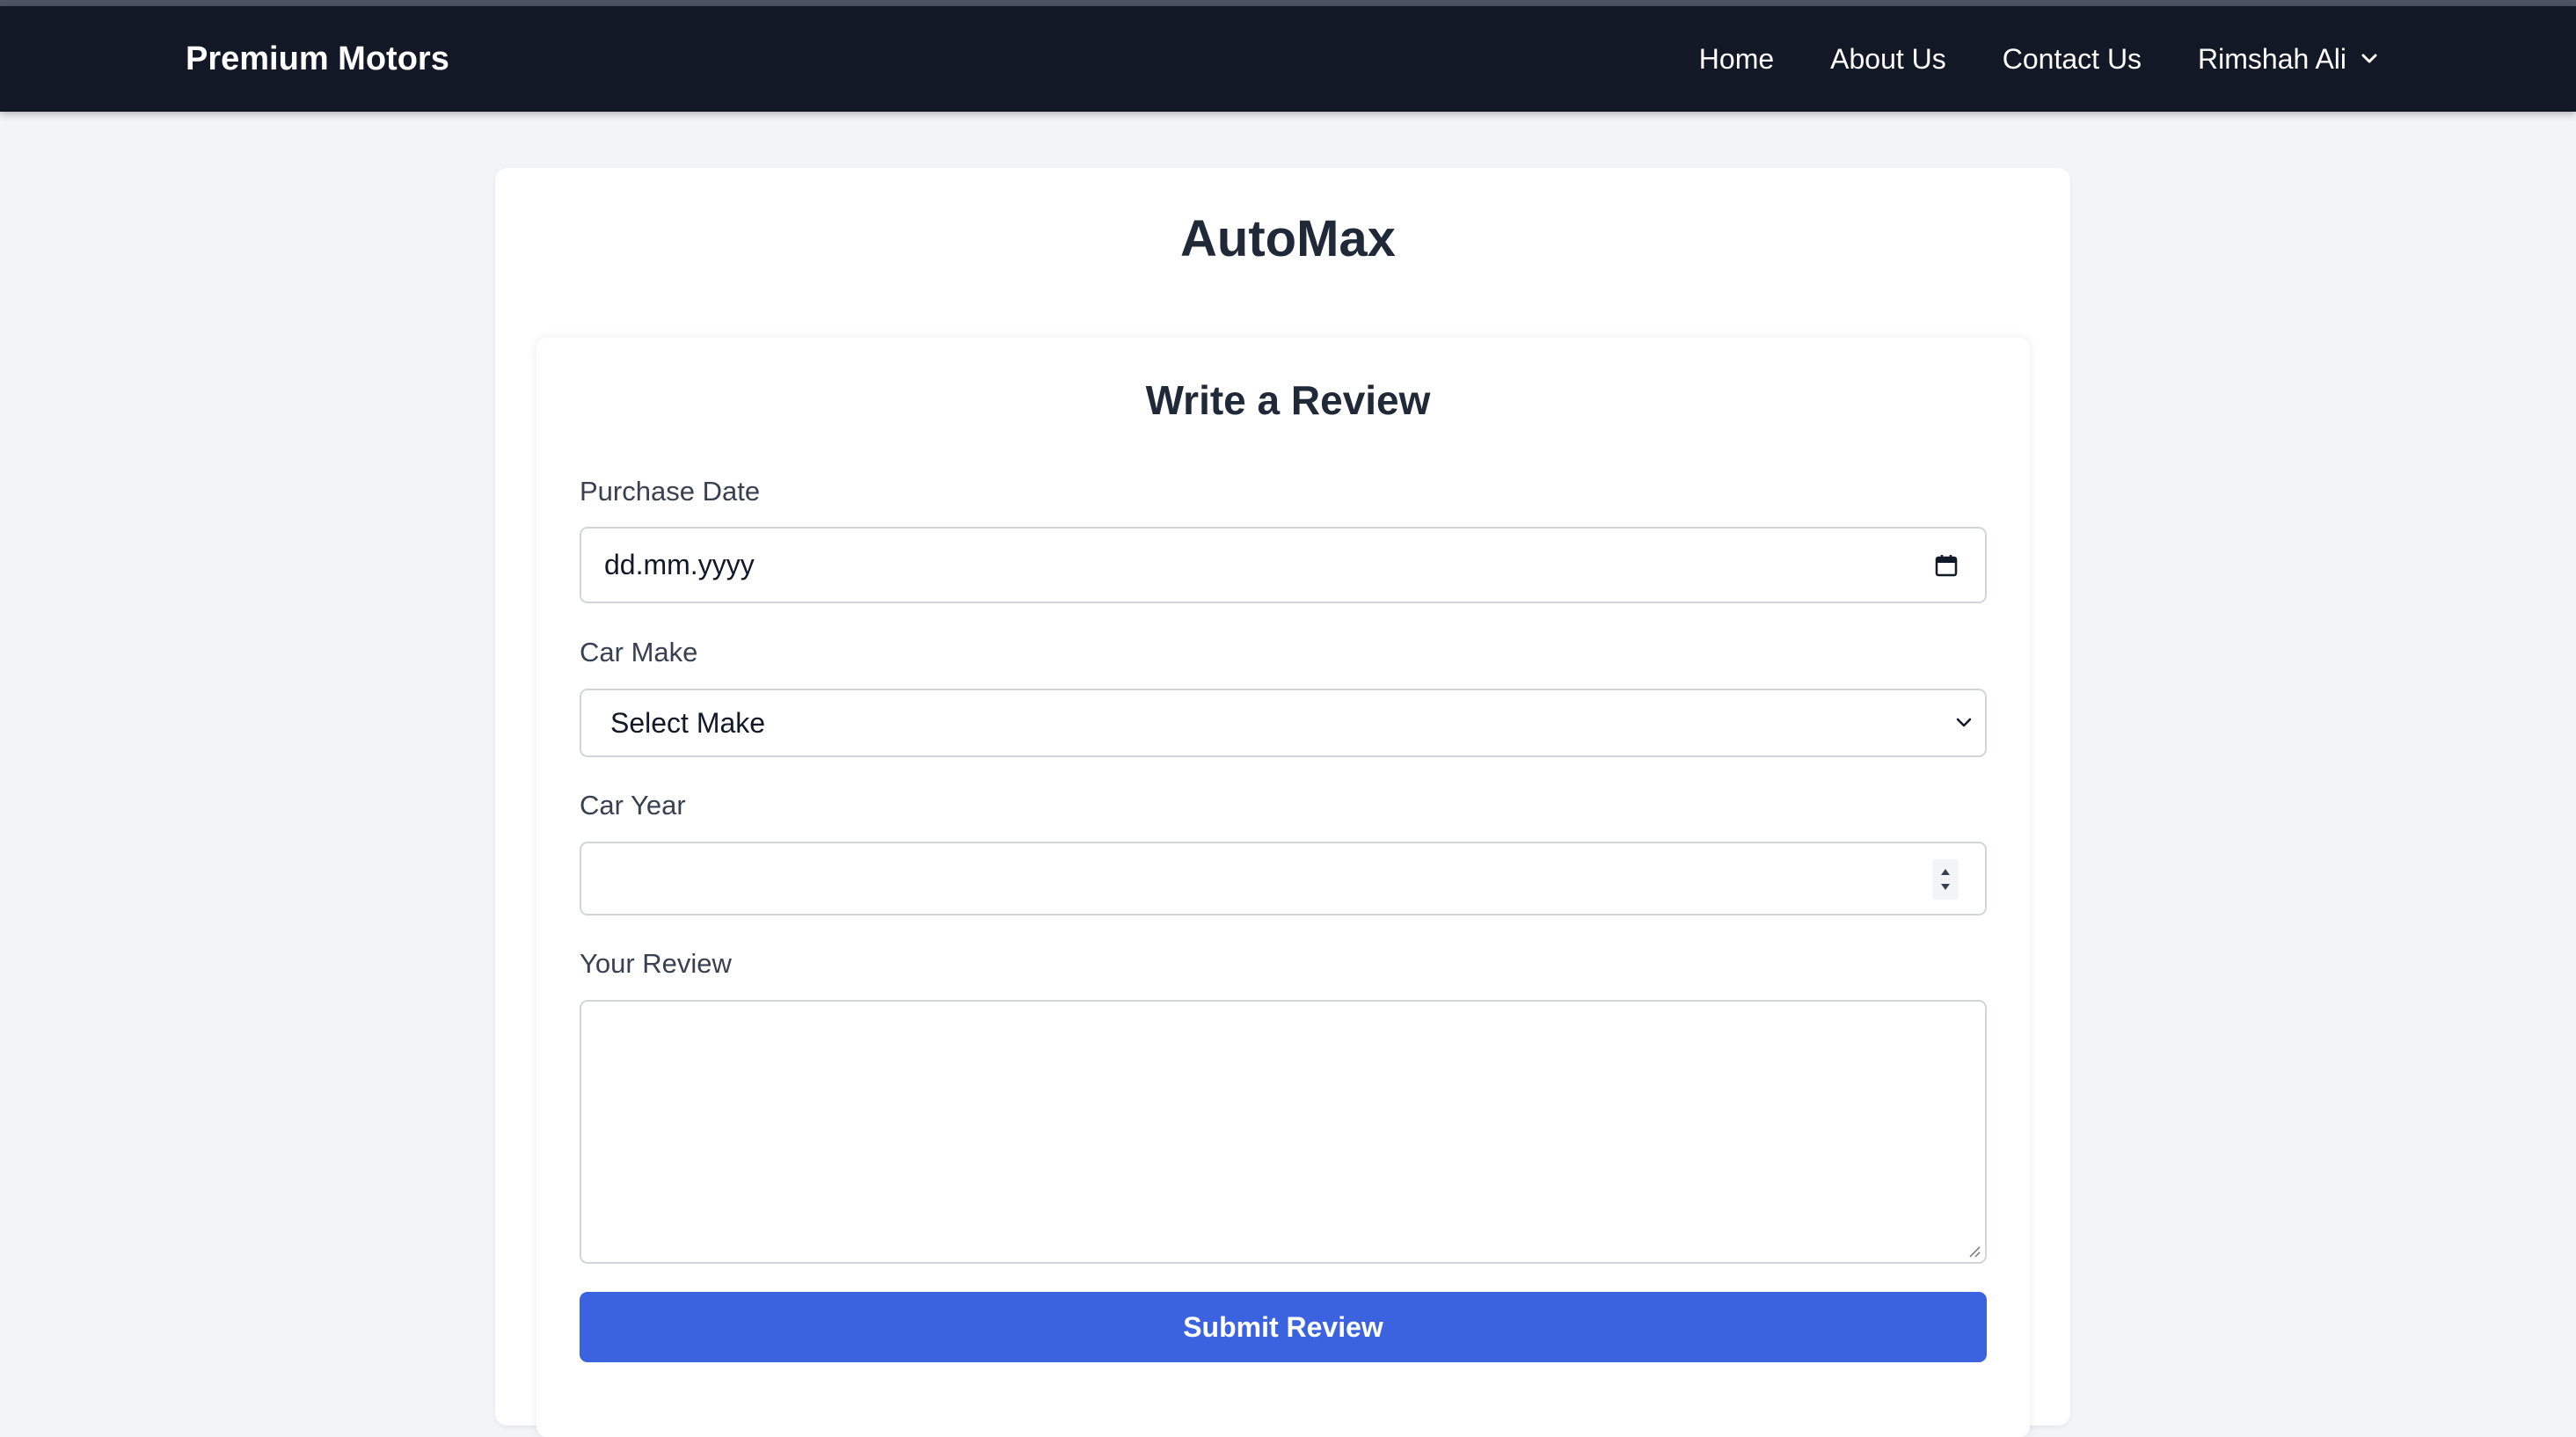  I want to click on review-textarea, so click(1283, 1132).